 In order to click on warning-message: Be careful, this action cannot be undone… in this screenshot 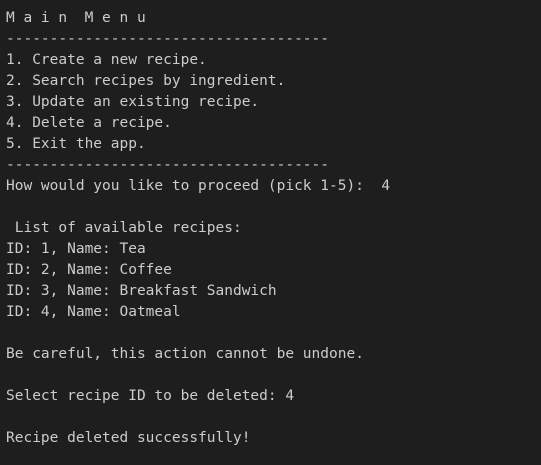, I will do `click(185, 354)`.